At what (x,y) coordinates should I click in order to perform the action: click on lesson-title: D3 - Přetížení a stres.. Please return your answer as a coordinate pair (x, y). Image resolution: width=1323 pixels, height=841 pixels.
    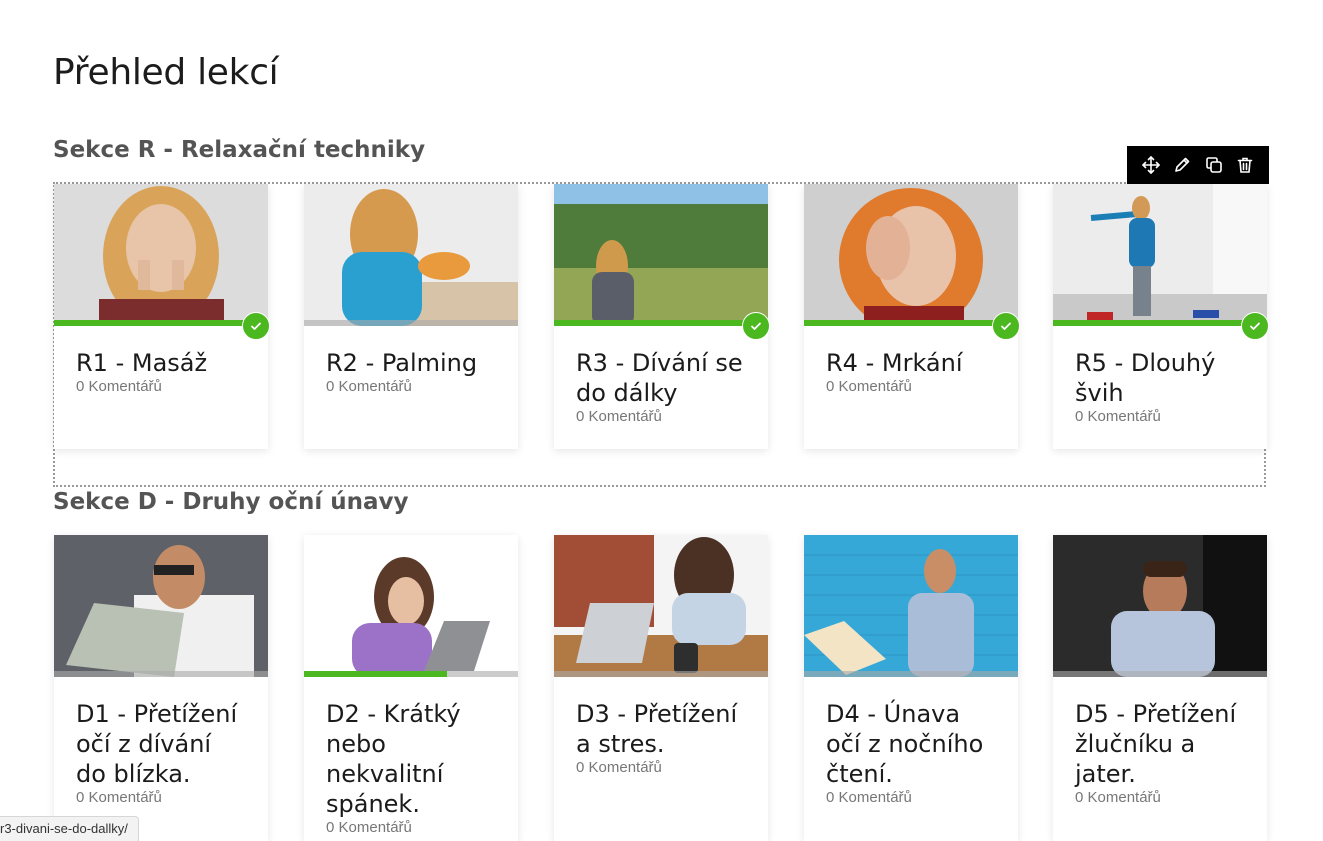
    Looking at the image, I should click on (661, 729).